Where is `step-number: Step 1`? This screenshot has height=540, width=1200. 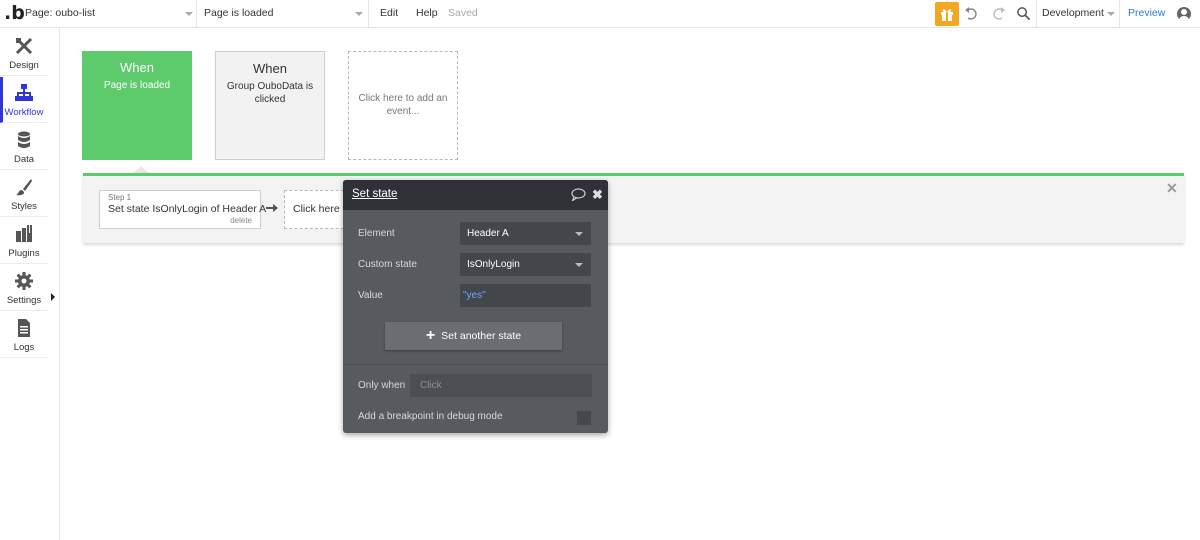 step-number: Step 1 is located at coordinates (120, 197).